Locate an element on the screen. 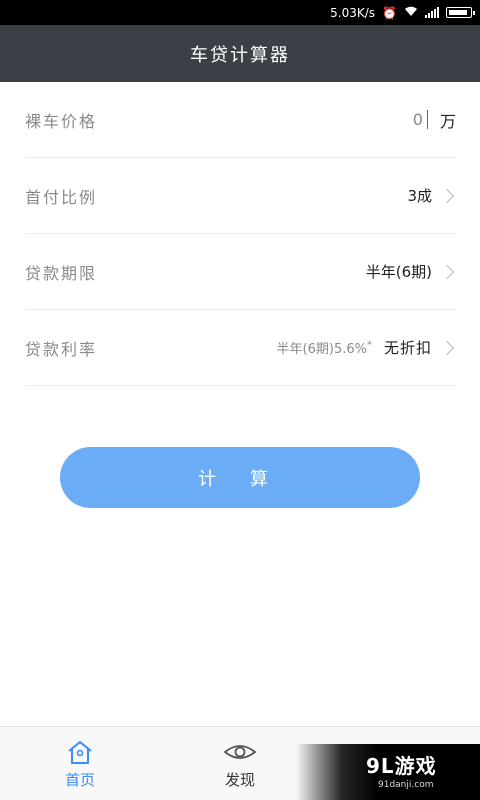 This screenshot has height=800, width=480. down-payment-label: 首付比例 is located at coordinates (61, 197).